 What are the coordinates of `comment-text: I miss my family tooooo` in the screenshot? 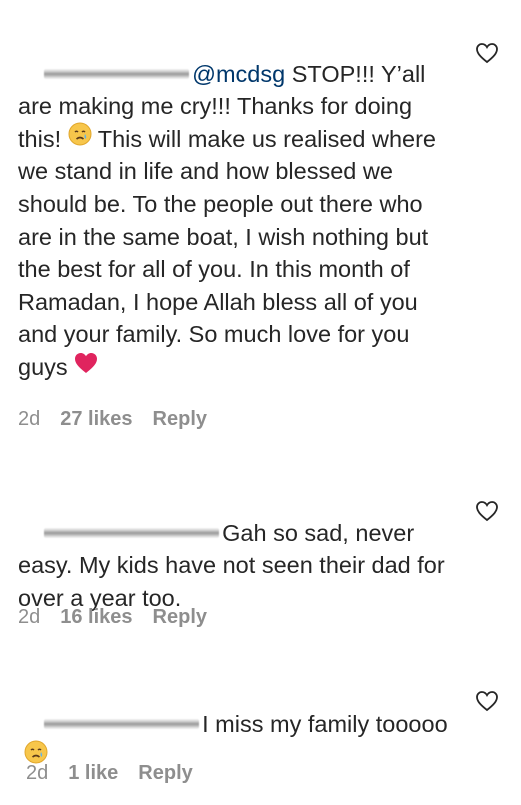 It's located at (238, 740).